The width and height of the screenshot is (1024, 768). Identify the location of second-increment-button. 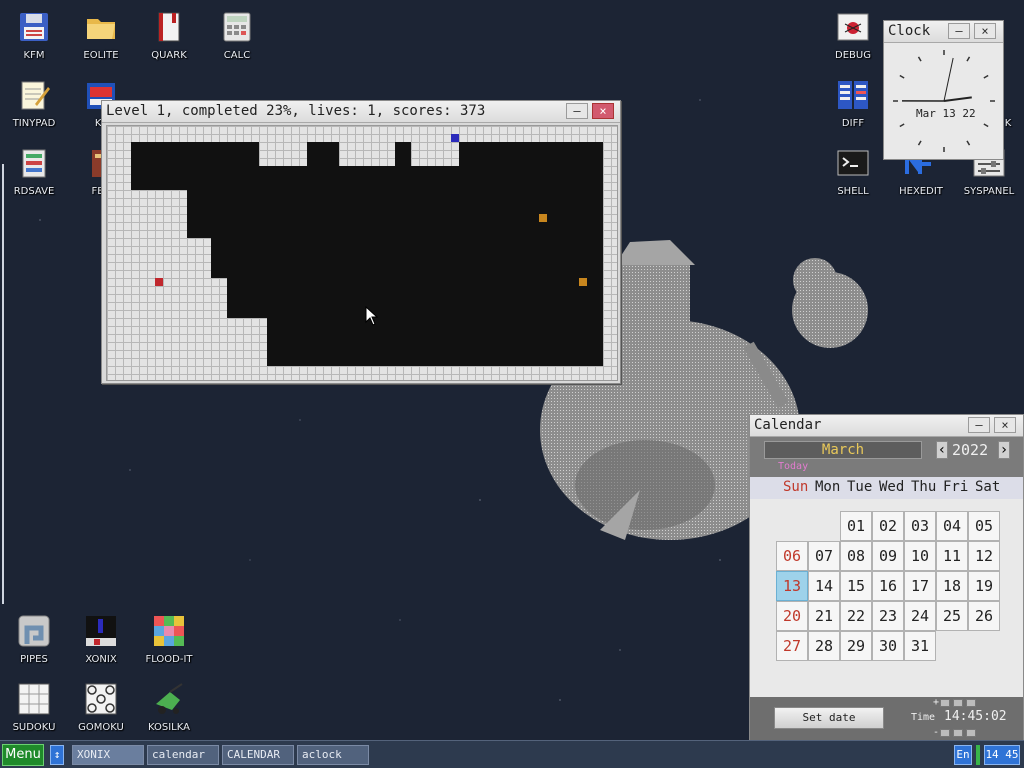
(971, 703).